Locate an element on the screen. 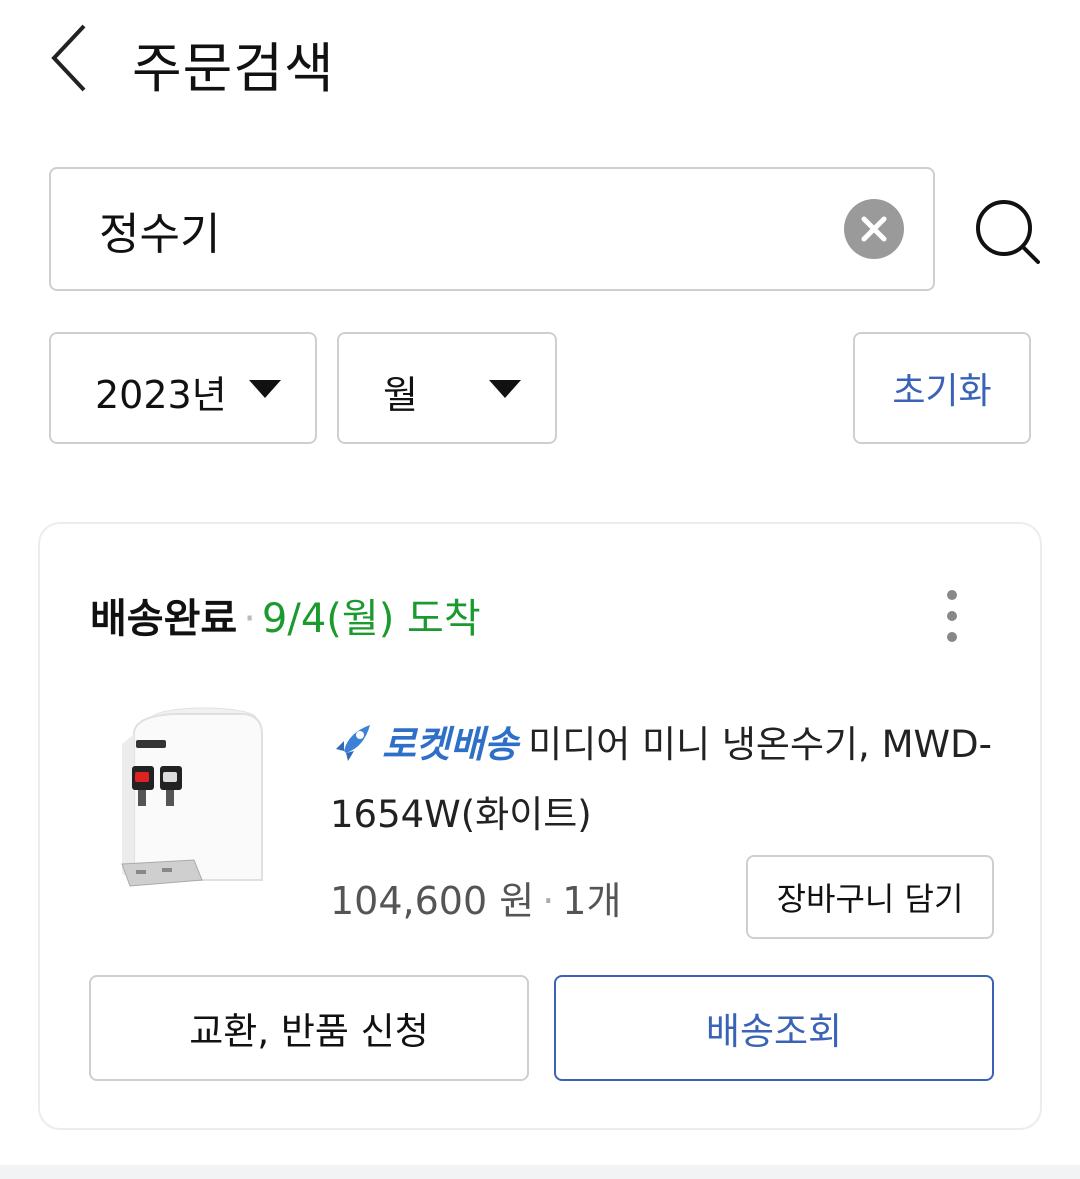 The image size is (1080, 1179). rocket-delivery-badge: 로켓배송 is located at coordinates (450, 744).